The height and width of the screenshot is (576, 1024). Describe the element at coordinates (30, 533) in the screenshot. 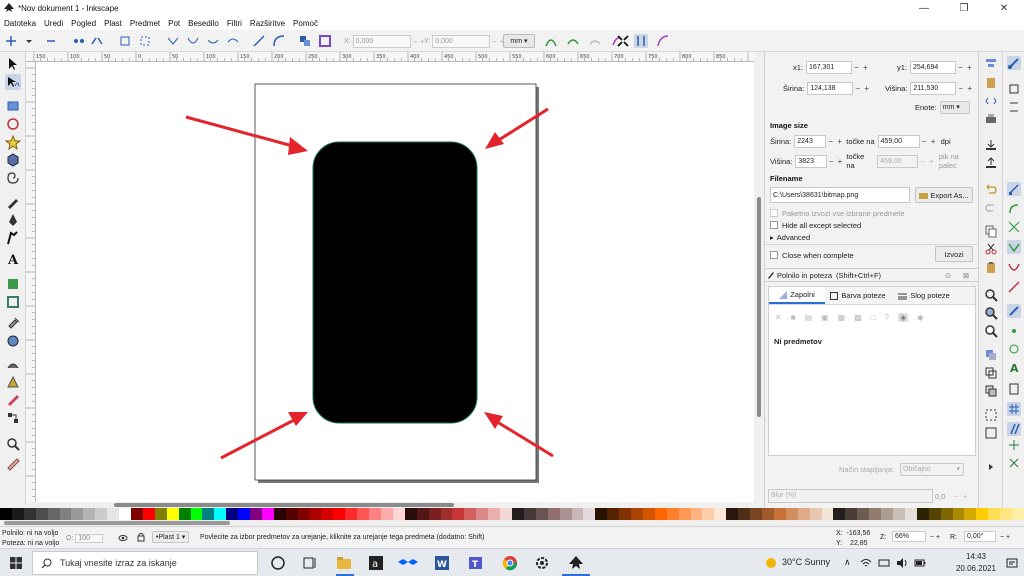

I see `fill-indicator: Polnilo: ni na voljo` at that location.